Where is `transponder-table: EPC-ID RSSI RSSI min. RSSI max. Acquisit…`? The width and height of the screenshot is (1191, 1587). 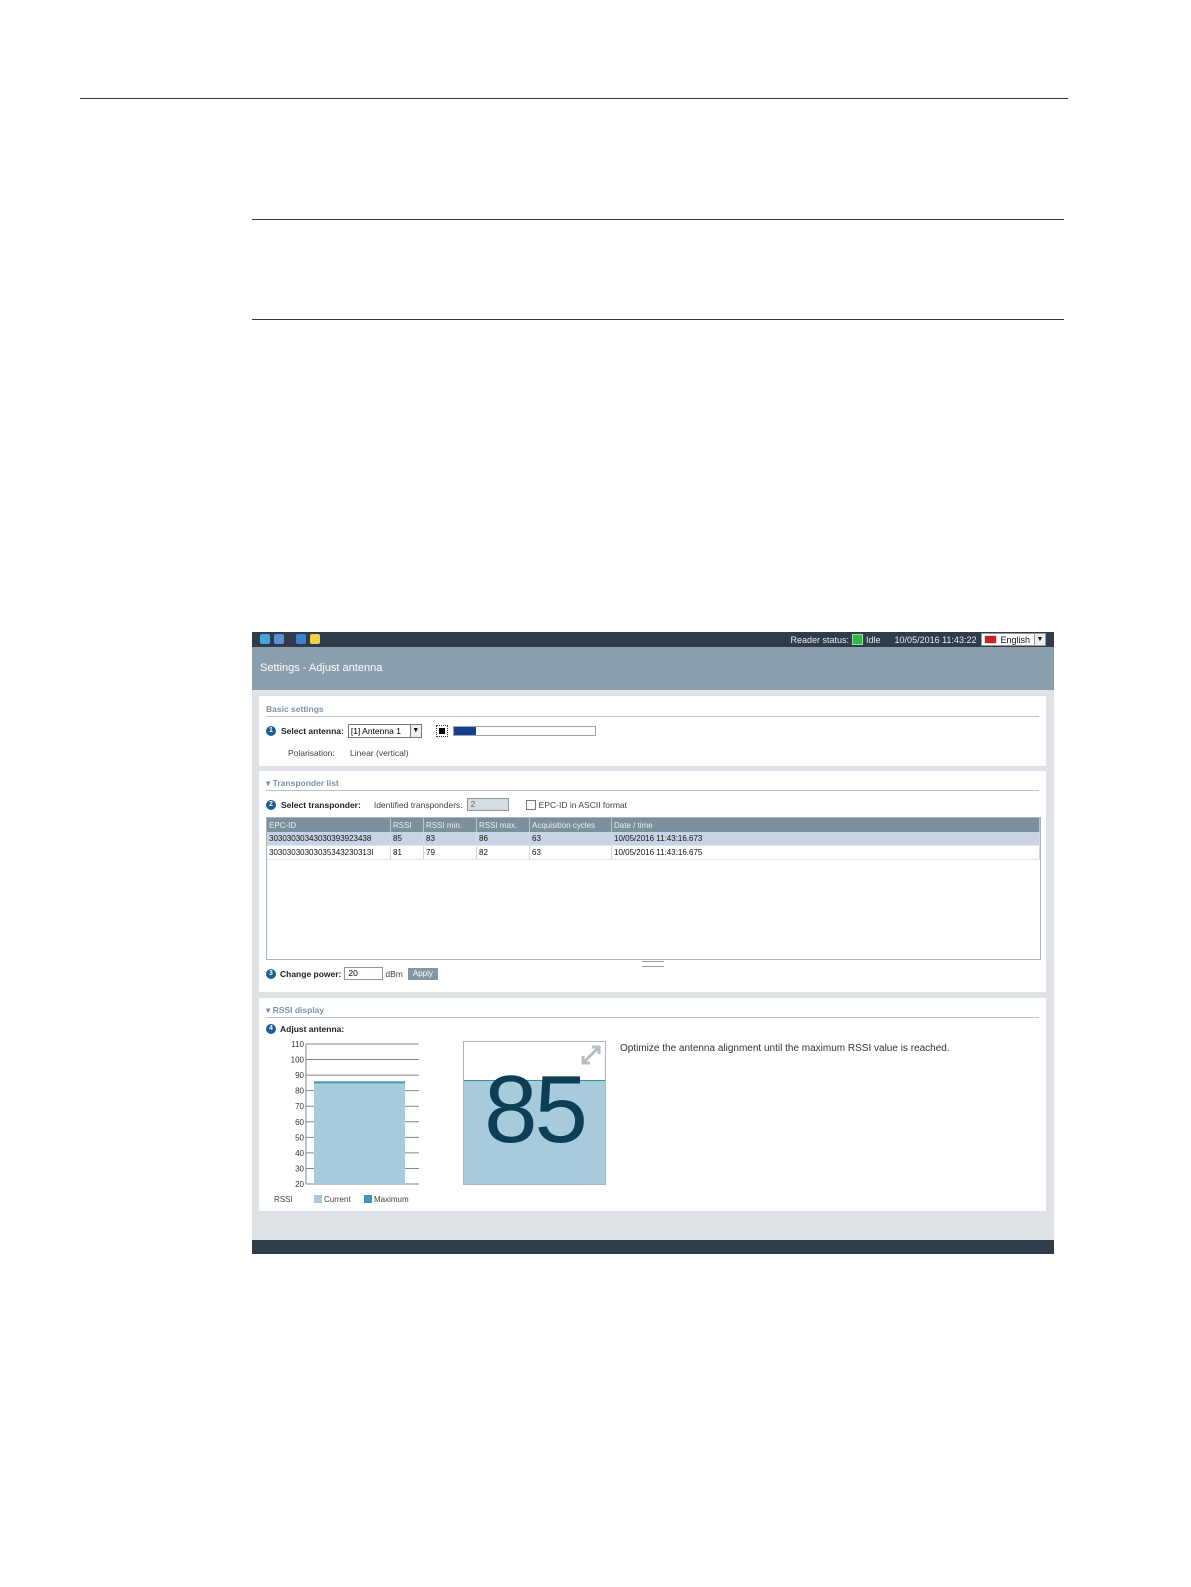
transponder-table: EPC-ID RSSI RSSI min. RSSI max. Acquisit… is located at coordinates (653, 839).